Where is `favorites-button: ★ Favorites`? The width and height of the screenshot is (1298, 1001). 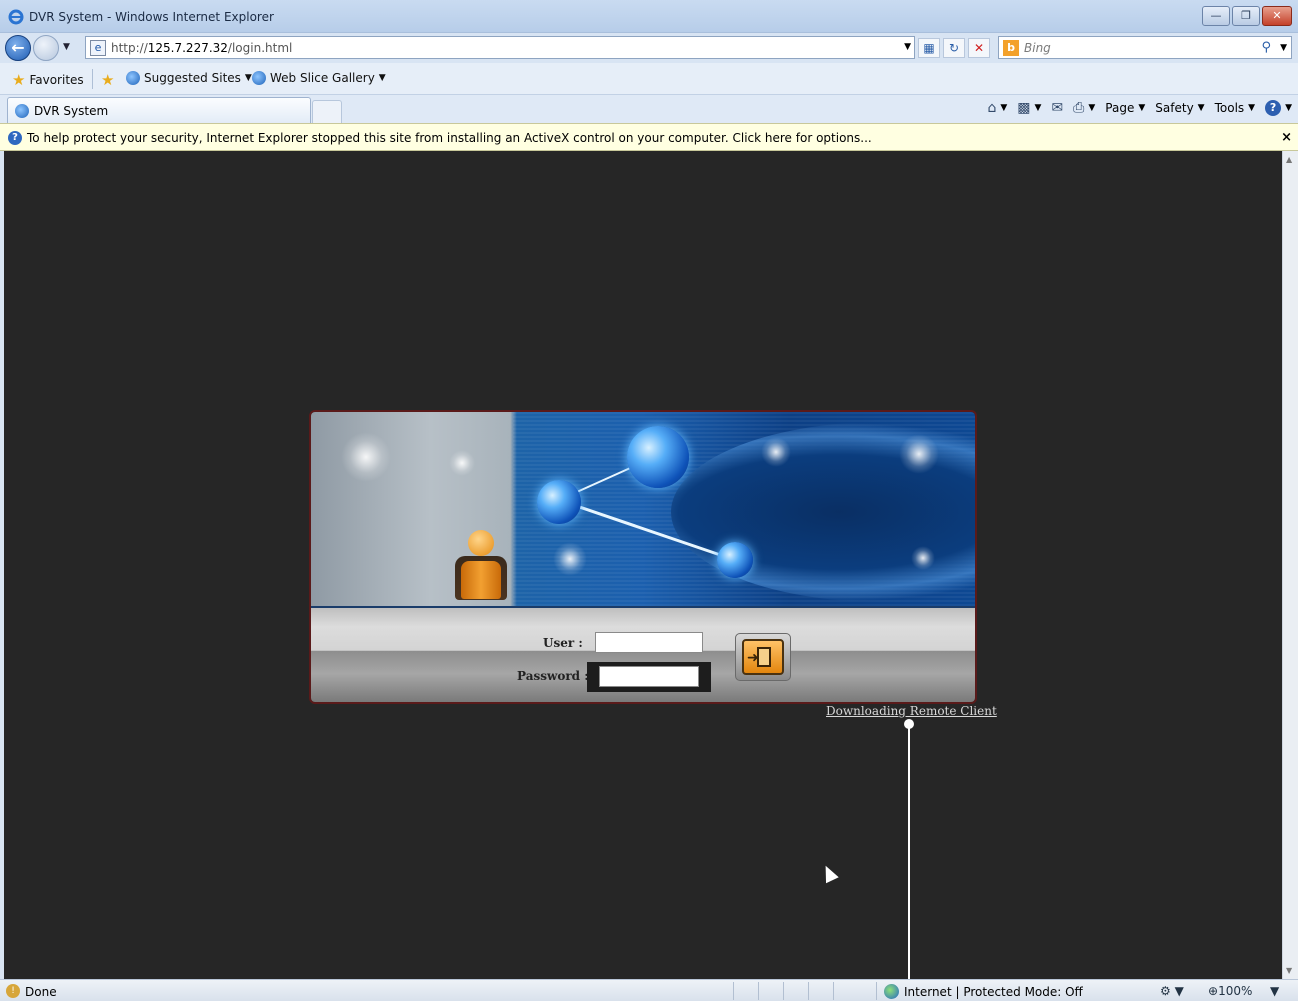
favorites-button: ★ Favorites is located at coordinates (48, 80).